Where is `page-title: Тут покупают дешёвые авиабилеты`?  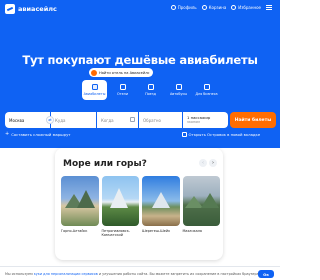 page-title: Тут покупают дешёвые авиабилеты is located at coordinates (140, 60).